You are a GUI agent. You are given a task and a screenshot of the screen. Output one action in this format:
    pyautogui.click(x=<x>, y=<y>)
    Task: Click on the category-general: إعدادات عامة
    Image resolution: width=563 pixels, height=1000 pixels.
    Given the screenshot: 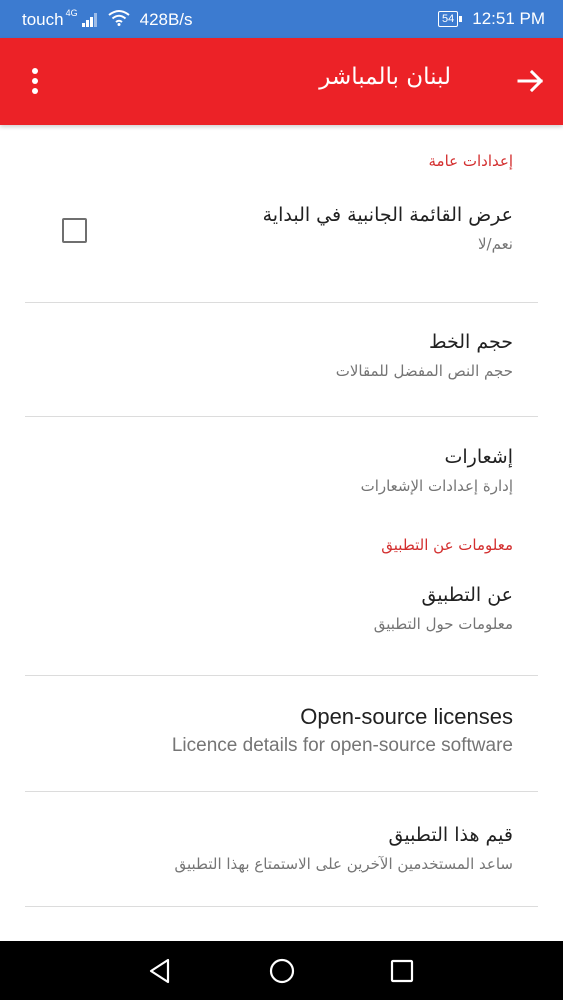 What is the action you would take?
    pyautogui.click(x=471, y=161)
    